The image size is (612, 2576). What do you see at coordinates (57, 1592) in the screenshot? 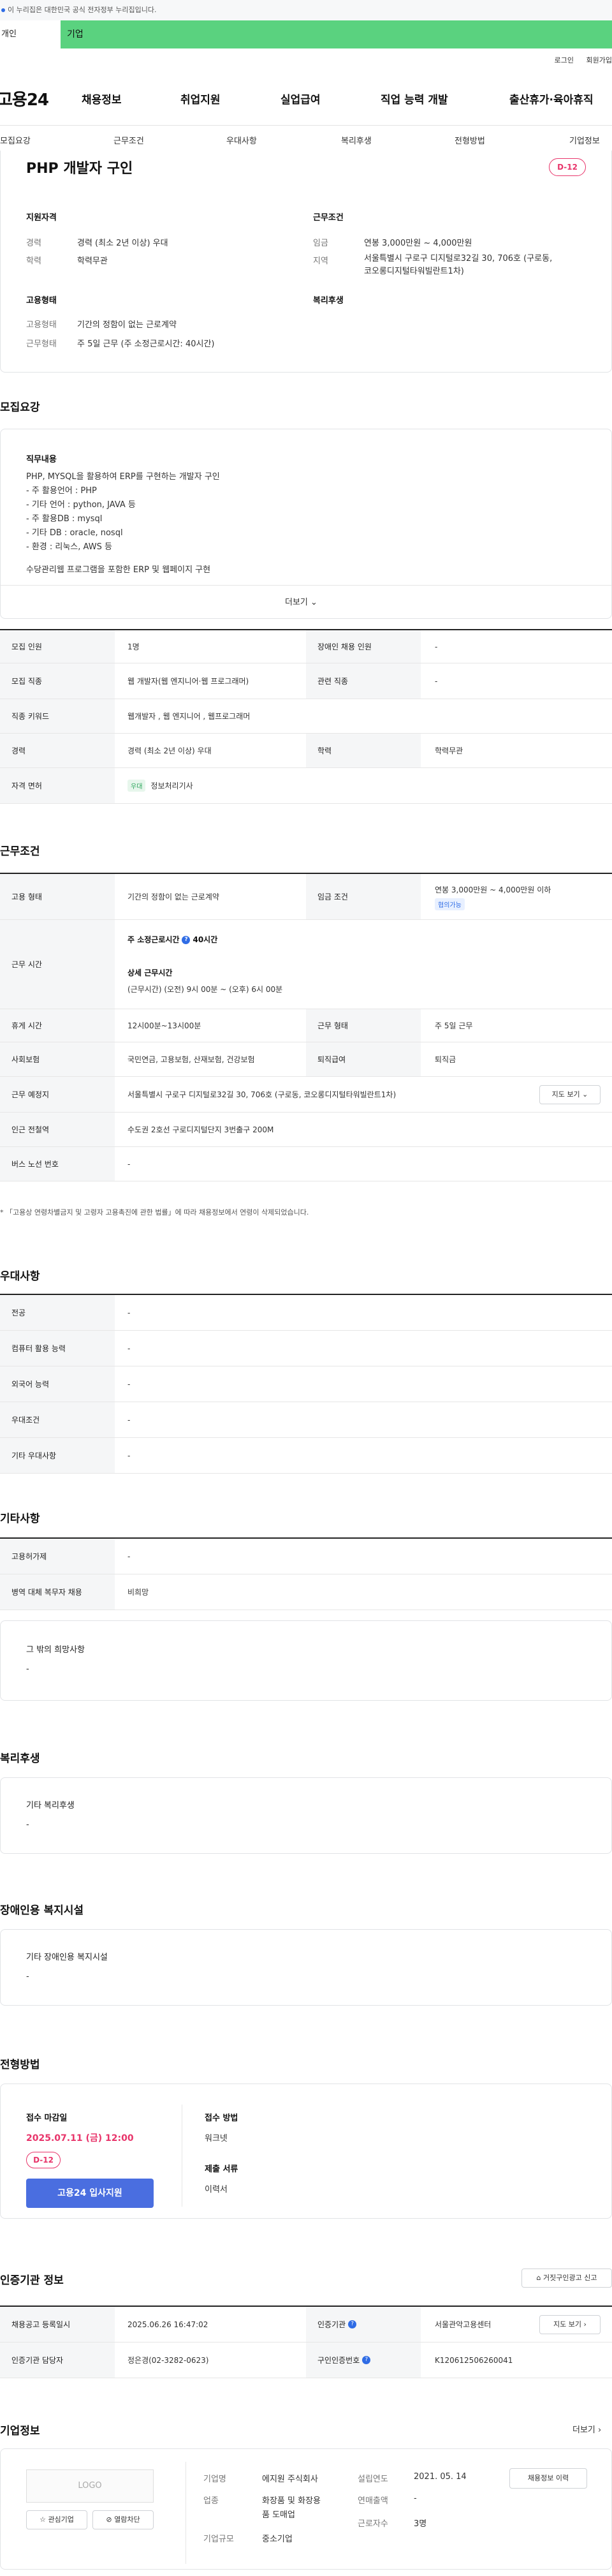
I see `row-label: 병역 대체 복무자 채용` at bounding box center [57, 1592].